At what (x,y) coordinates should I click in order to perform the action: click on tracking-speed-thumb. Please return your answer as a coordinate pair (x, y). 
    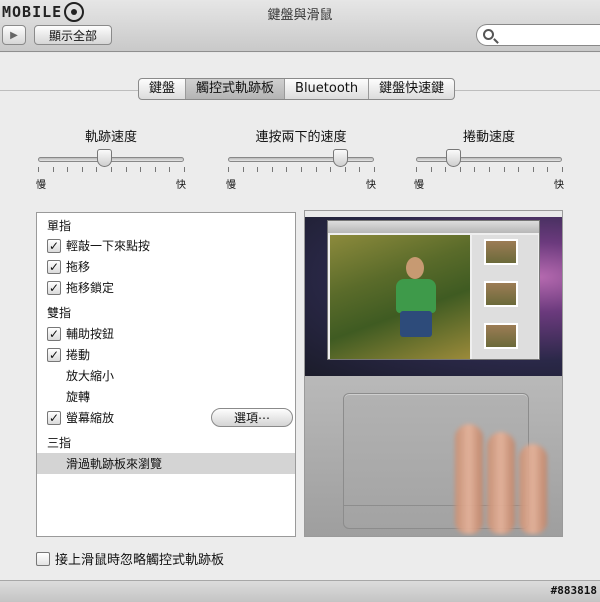
    Looking at the image, I should click on (104, 158).